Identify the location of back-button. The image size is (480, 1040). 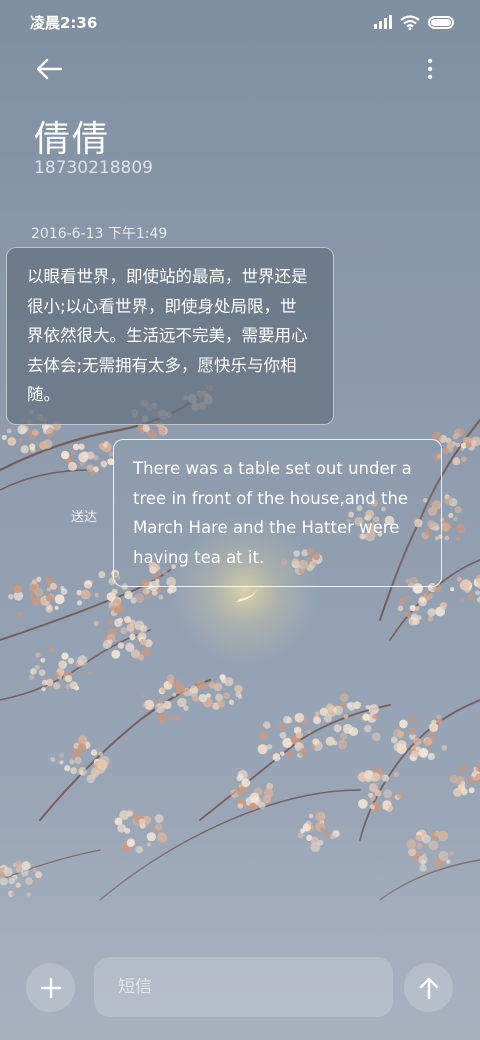
(49, 69).